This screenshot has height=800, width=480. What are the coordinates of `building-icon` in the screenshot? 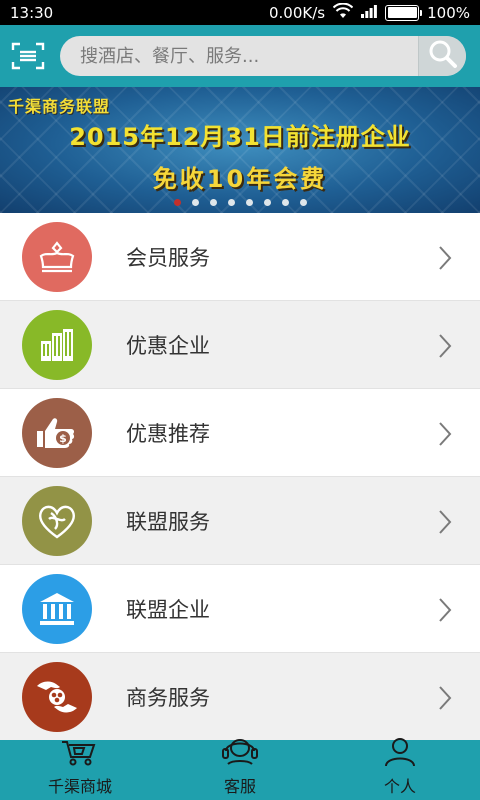 It's located at (57, 344).